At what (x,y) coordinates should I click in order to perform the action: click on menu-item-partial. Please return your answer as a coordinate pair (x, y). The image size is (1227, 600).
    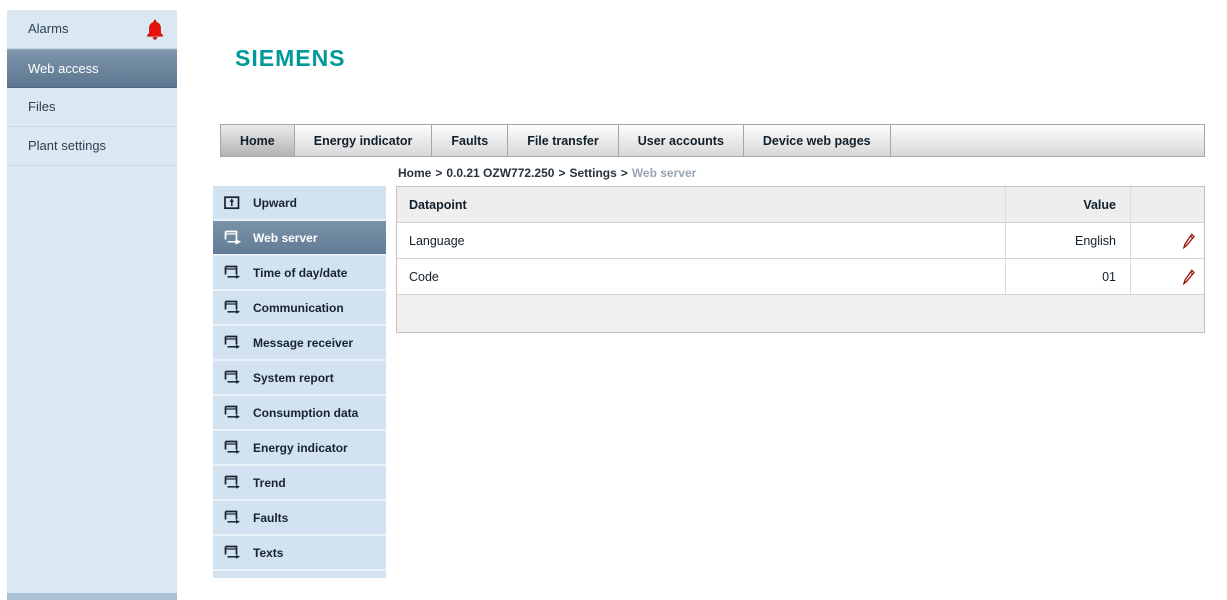
    Looking at the image, I should click on (299, 574).